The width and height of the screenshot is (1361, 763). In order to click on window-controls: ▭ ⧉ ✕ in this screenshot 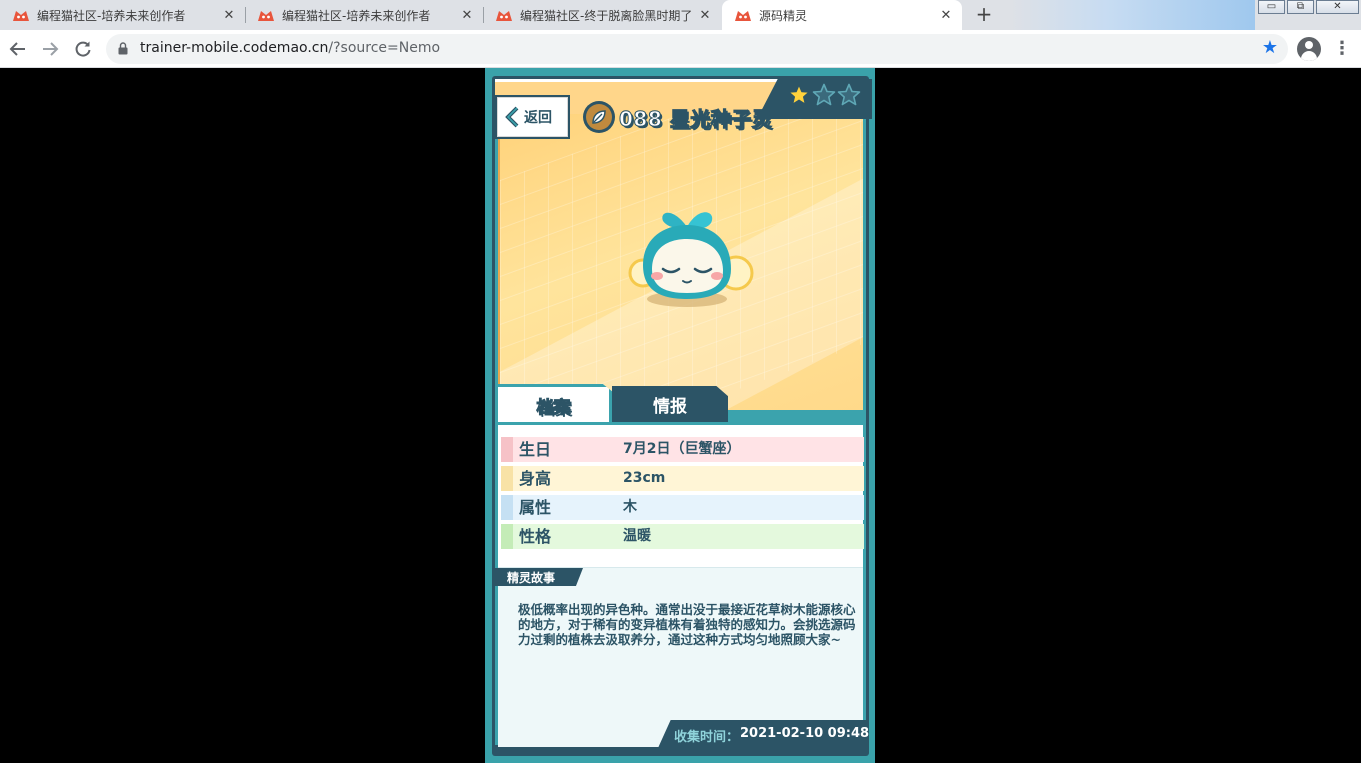, I will do `click(1309, 7)`.